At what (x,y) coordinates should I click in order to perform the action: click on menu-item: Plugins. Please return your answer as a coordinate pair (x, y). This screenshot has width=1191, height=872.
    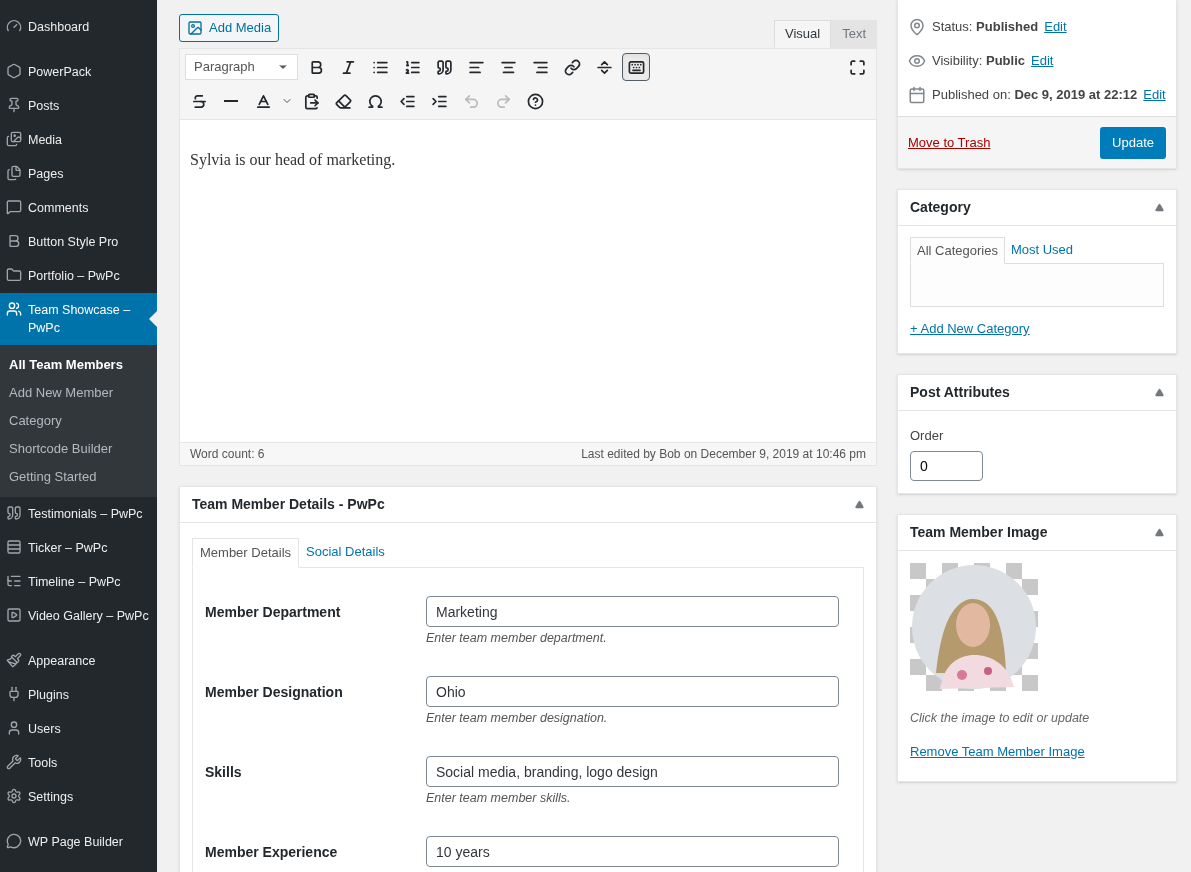
    Looking at the image, I should click on (78, 695).